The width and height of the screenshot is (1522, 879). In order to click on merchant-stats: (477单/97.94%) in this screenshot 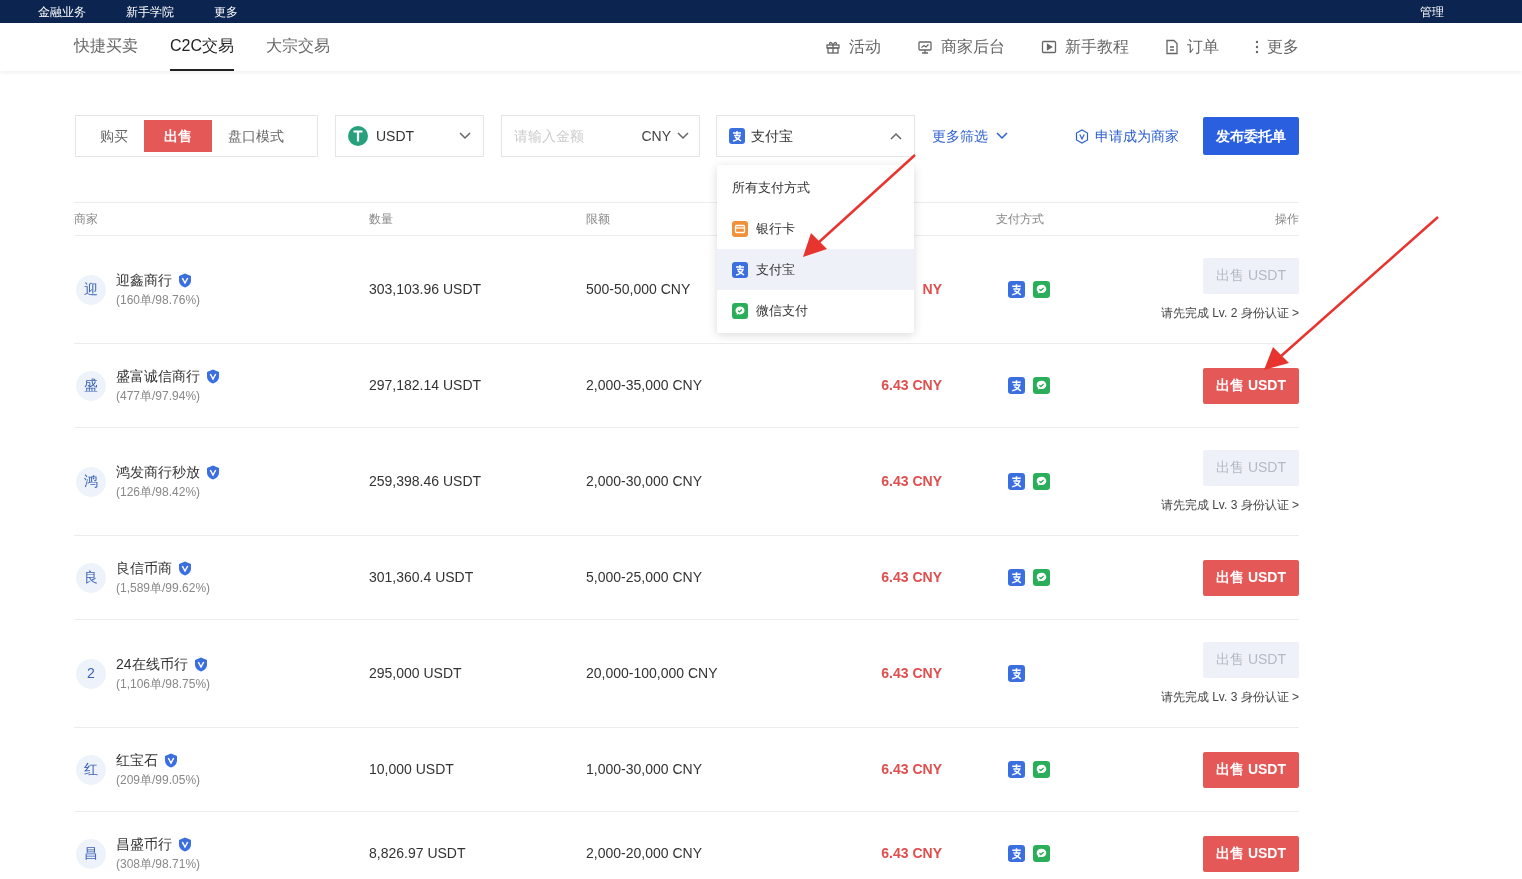, I will do `click(159, 396)`.